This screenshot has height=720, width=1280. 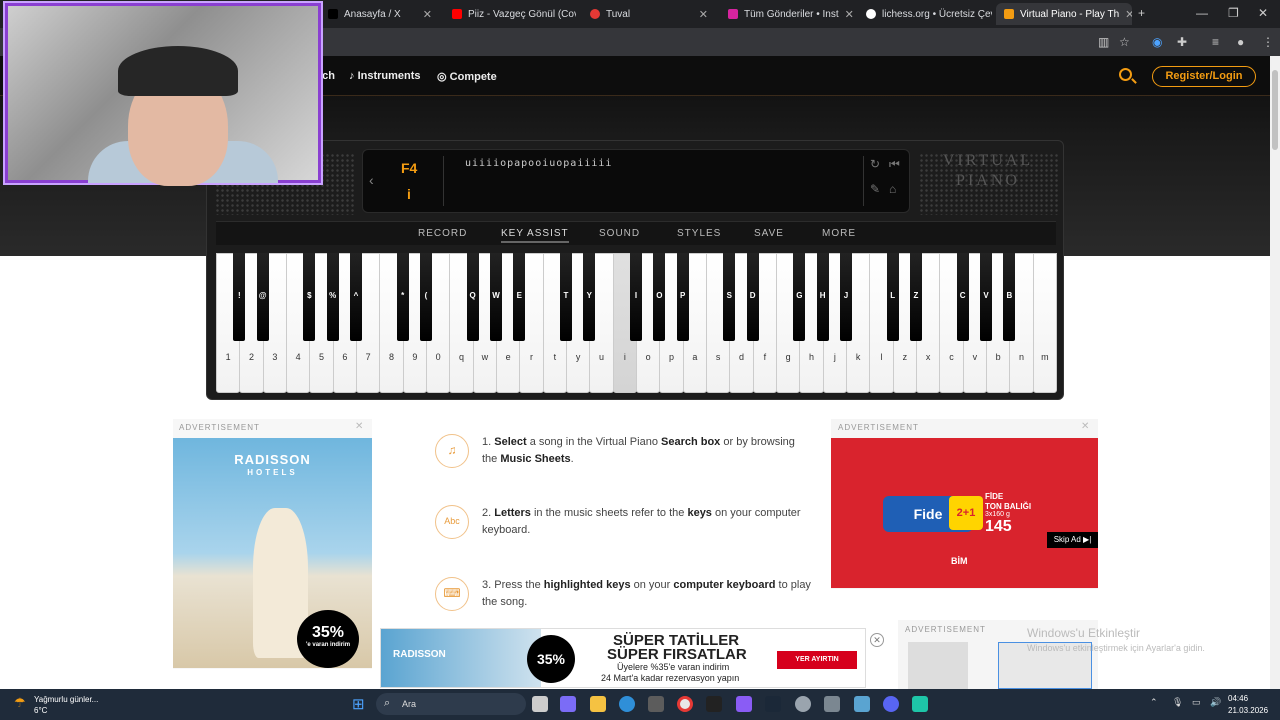 I want to click on menu-save: SAVE, so click(x=769, y=233).